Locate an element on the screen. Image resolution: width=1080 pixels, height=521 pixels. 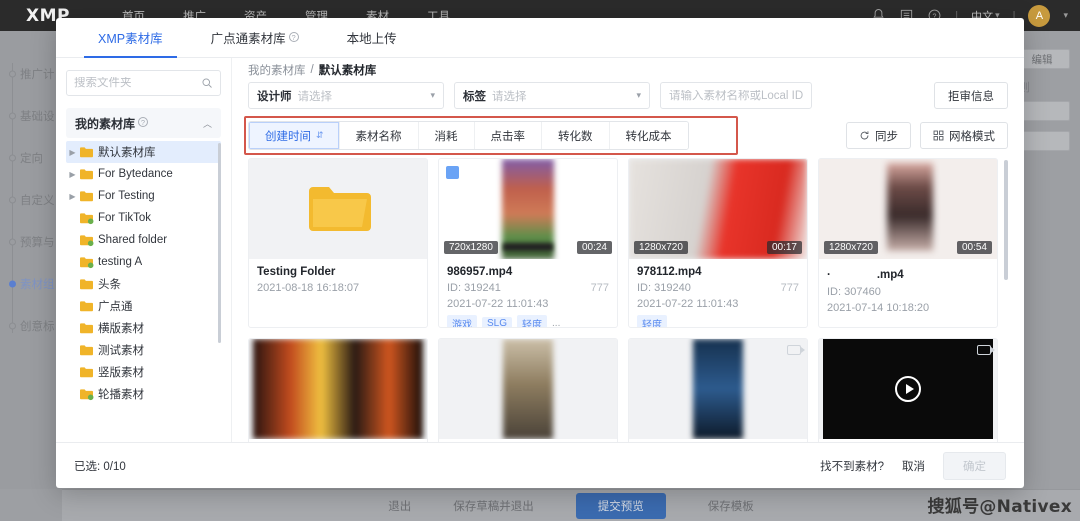
tab-gdt-library: 广点通素材库 ? is located at coordinates (255, 38).